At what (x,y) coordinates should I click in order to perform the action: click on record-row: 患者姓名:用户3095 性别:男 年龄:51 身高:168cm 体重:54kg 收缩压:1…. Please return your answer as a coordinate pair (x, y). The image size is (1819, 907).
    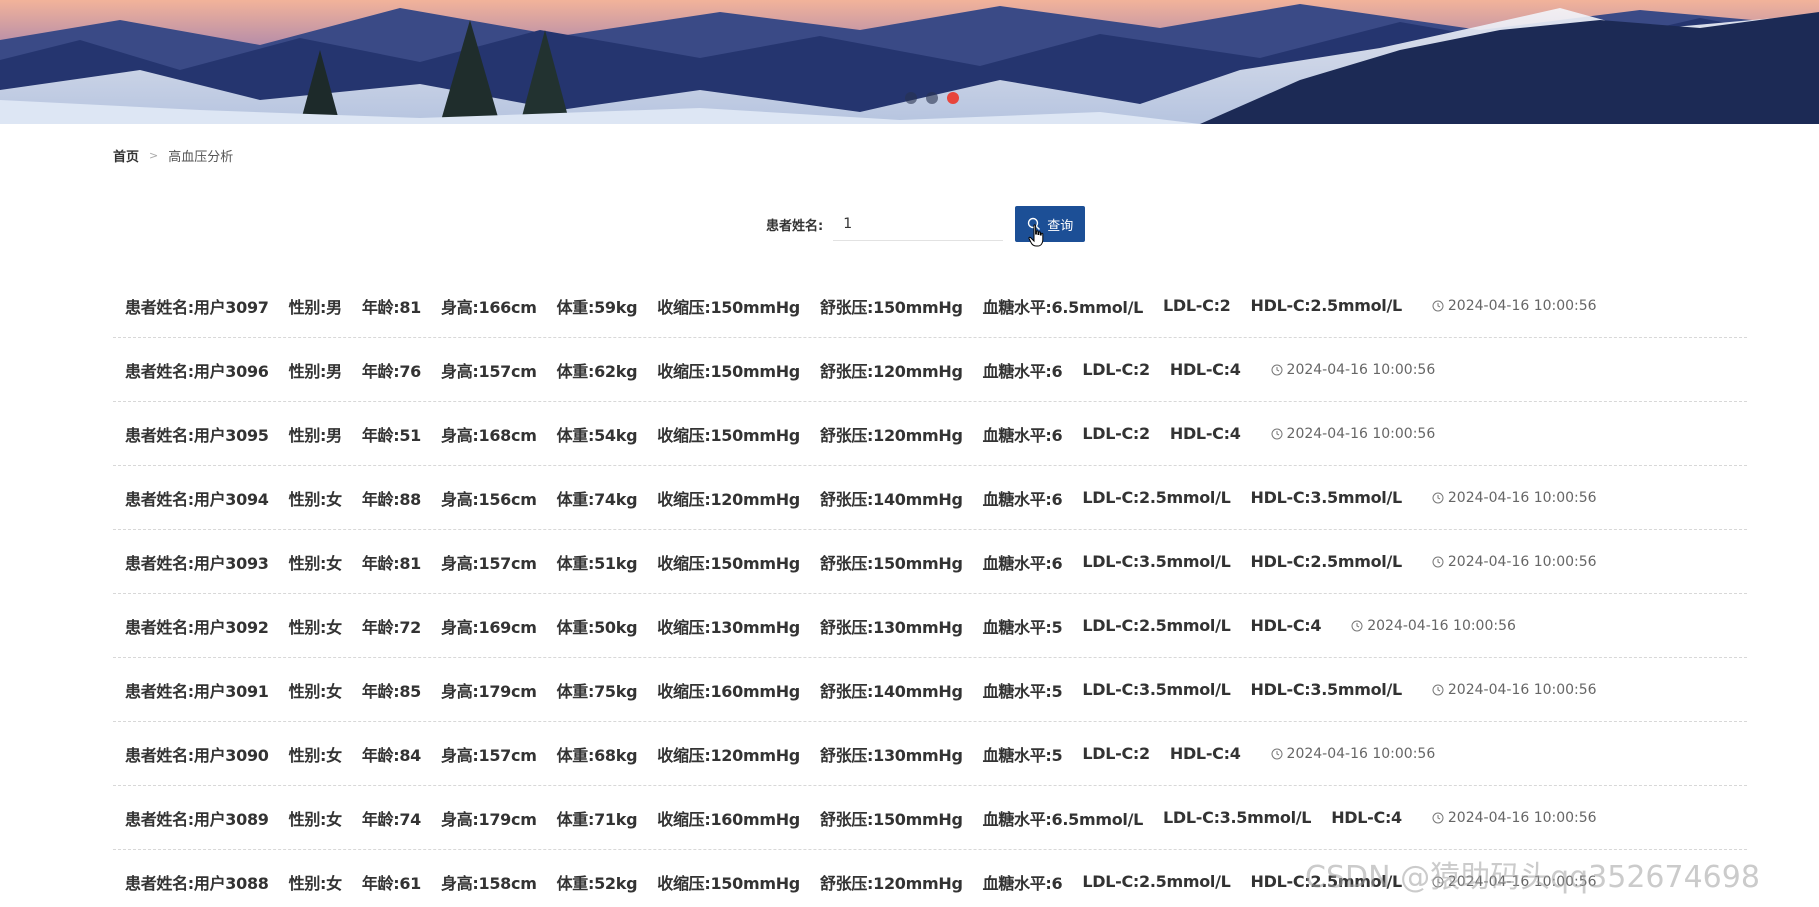
    Looking at the image, I should click on (930, 434).